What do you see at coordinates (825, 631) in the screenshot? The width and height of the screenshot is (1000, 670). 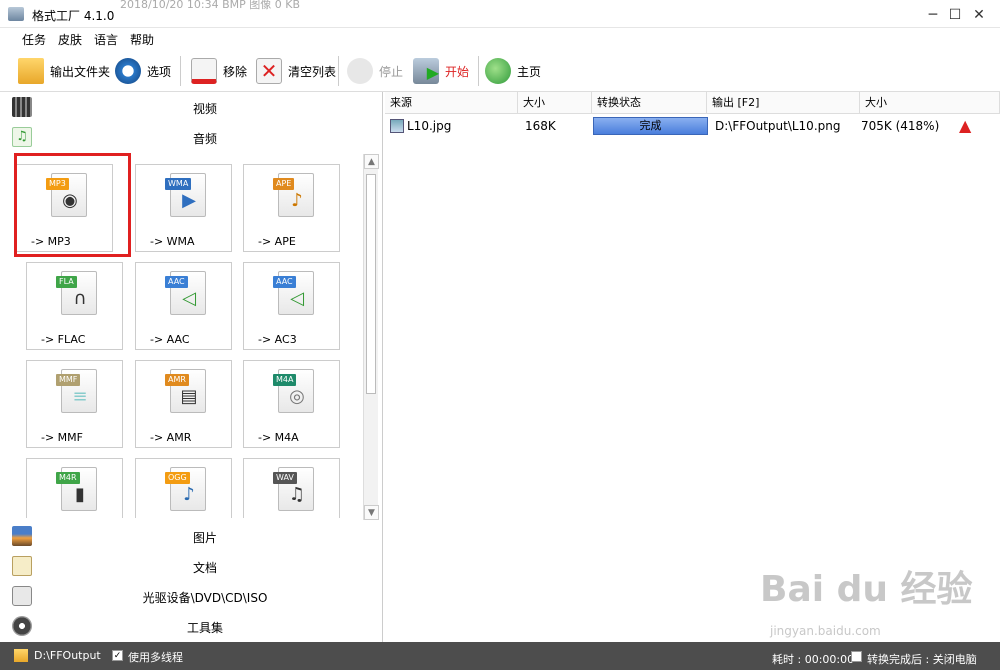 I see `watermark-url: jingyan.baidu.com` at bounding box center [825, 631].